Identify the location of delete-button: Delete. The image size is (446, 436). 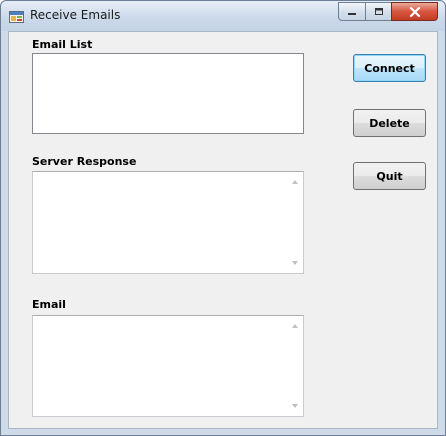
(389, 123).